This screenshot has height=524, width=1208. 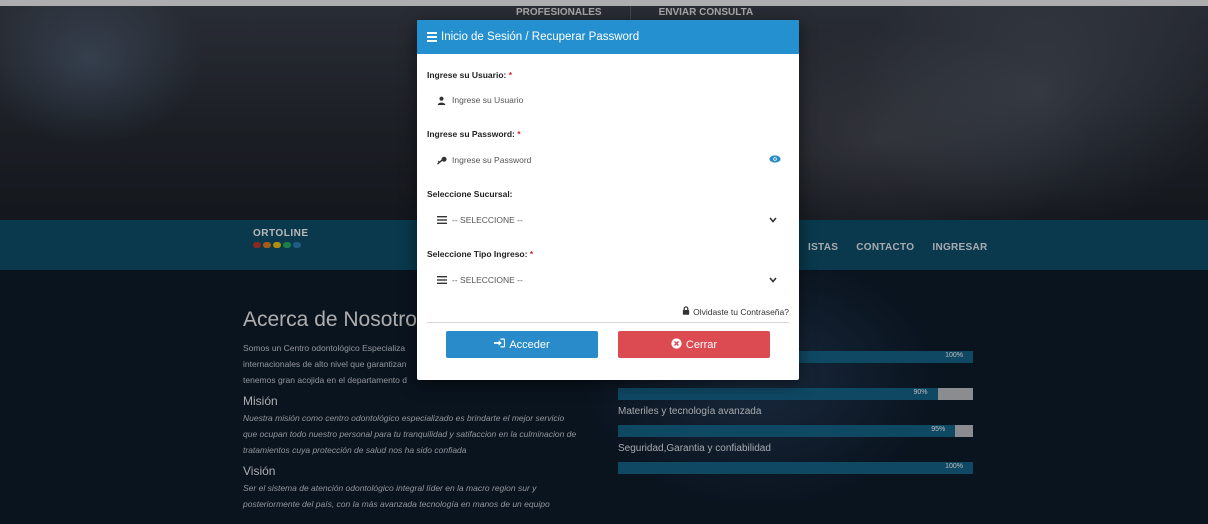 I want to click on type-select-value: -- SELECCIONE --, so click(x=487, y=280).